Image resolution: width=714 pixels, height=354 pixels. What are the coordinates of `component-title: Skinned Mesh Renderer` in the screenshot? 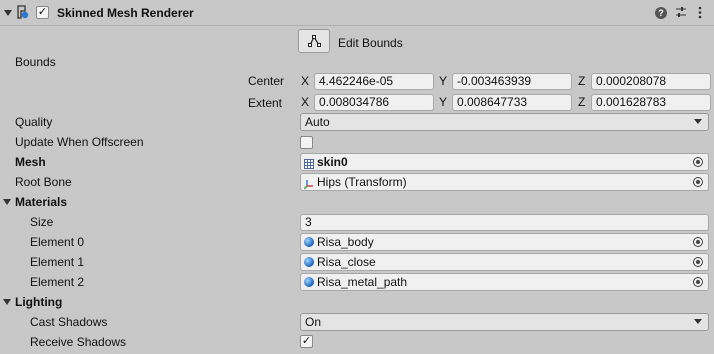 It's located at (125, 13).